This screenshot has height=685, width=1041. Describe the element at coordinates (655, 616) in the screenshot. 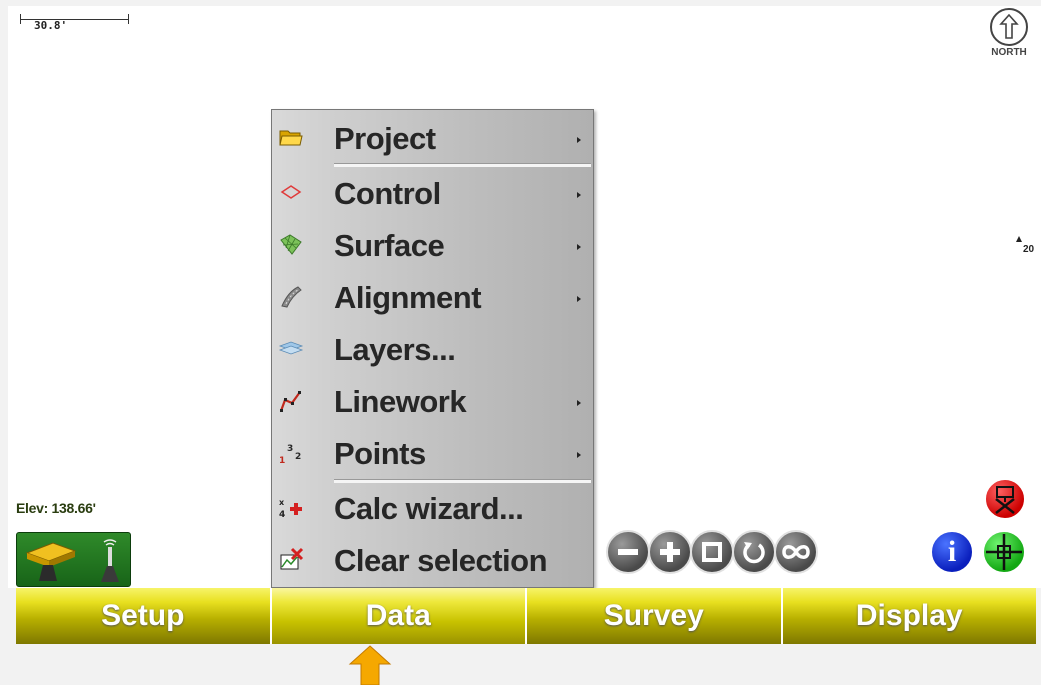

I see `tab-survey: Survey` at that location.